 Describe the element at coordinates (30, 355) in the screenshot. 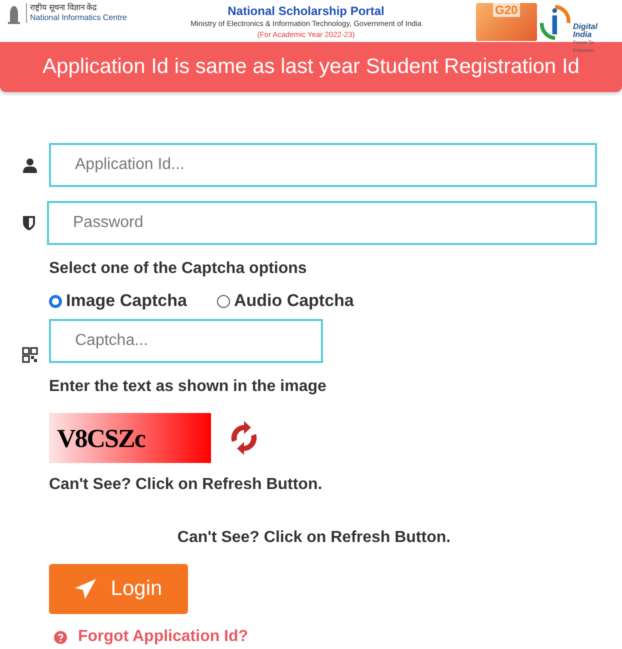

I see `qr-code-icon` at that location.